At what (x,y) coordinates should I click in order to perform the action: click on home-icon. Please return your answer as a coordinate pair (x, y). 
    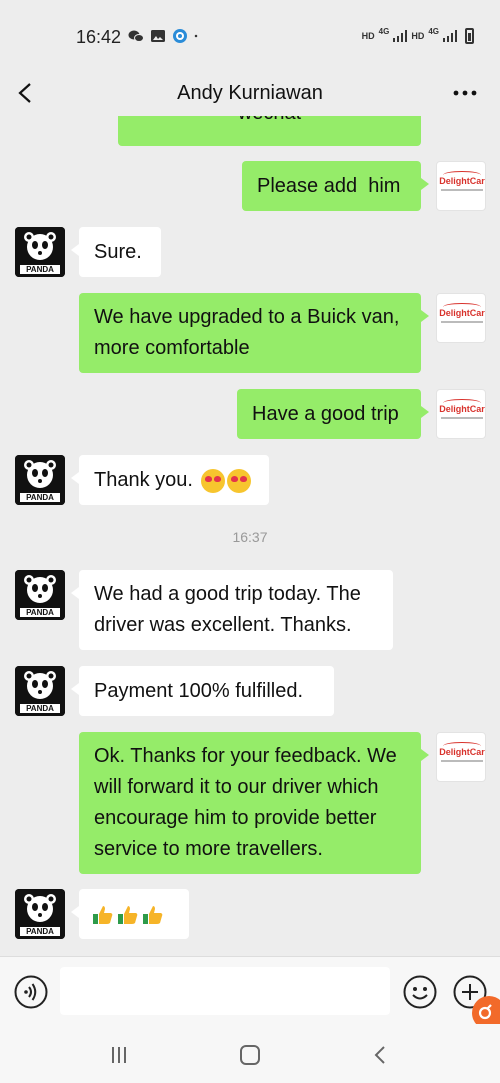
    Looking at the image, I should click on (250, 1055).